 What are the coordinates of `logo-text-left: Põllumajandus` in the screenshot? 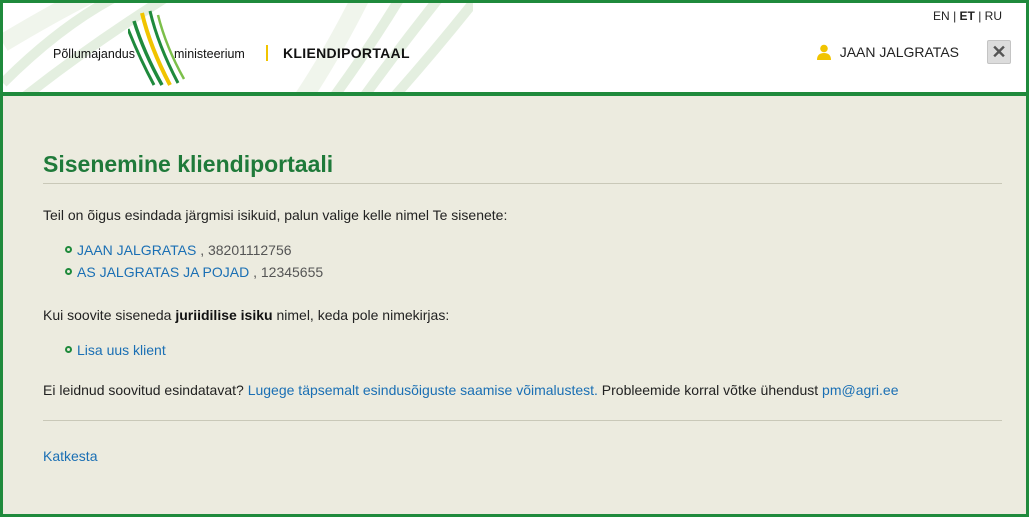 It's located at (94, 54).